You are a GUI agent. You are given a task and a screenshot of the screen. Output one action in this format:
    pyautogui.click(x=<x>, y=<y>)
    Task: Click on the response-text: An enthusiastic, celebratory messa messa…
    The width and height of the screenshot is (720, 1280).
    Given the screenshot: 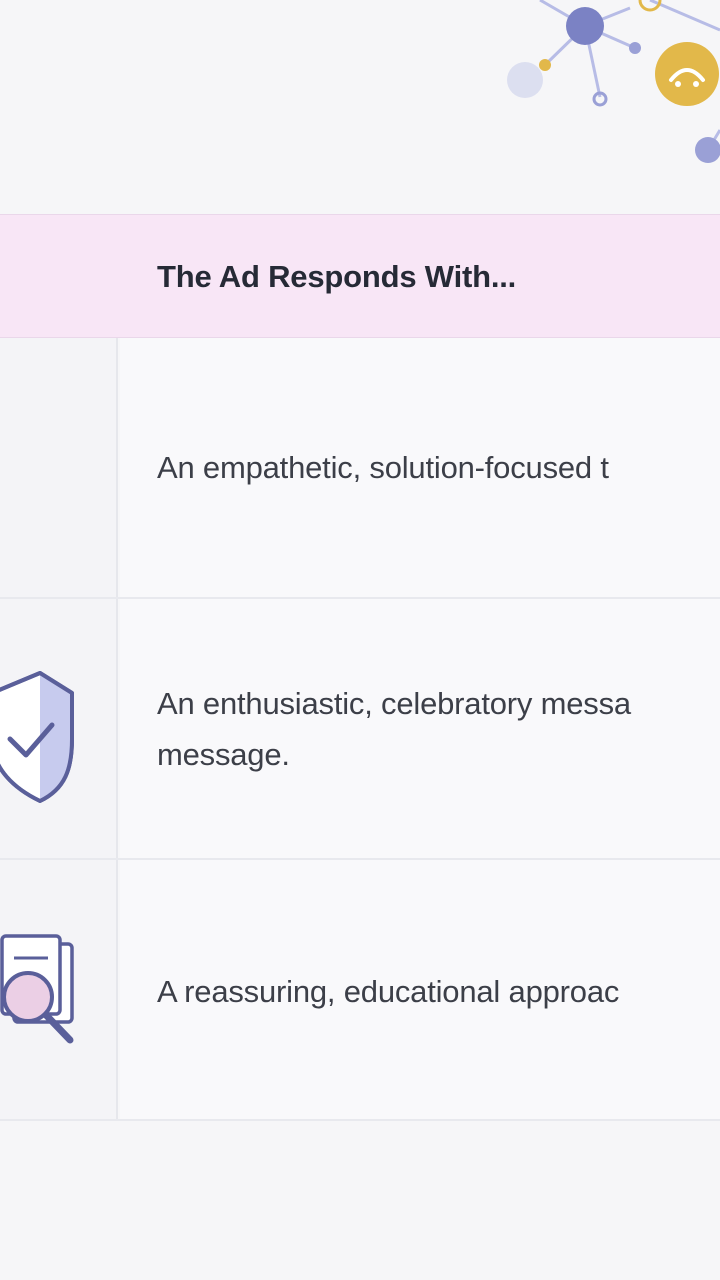 What is the action you would take?
    pyautogui.click(x=438, y=729)
    